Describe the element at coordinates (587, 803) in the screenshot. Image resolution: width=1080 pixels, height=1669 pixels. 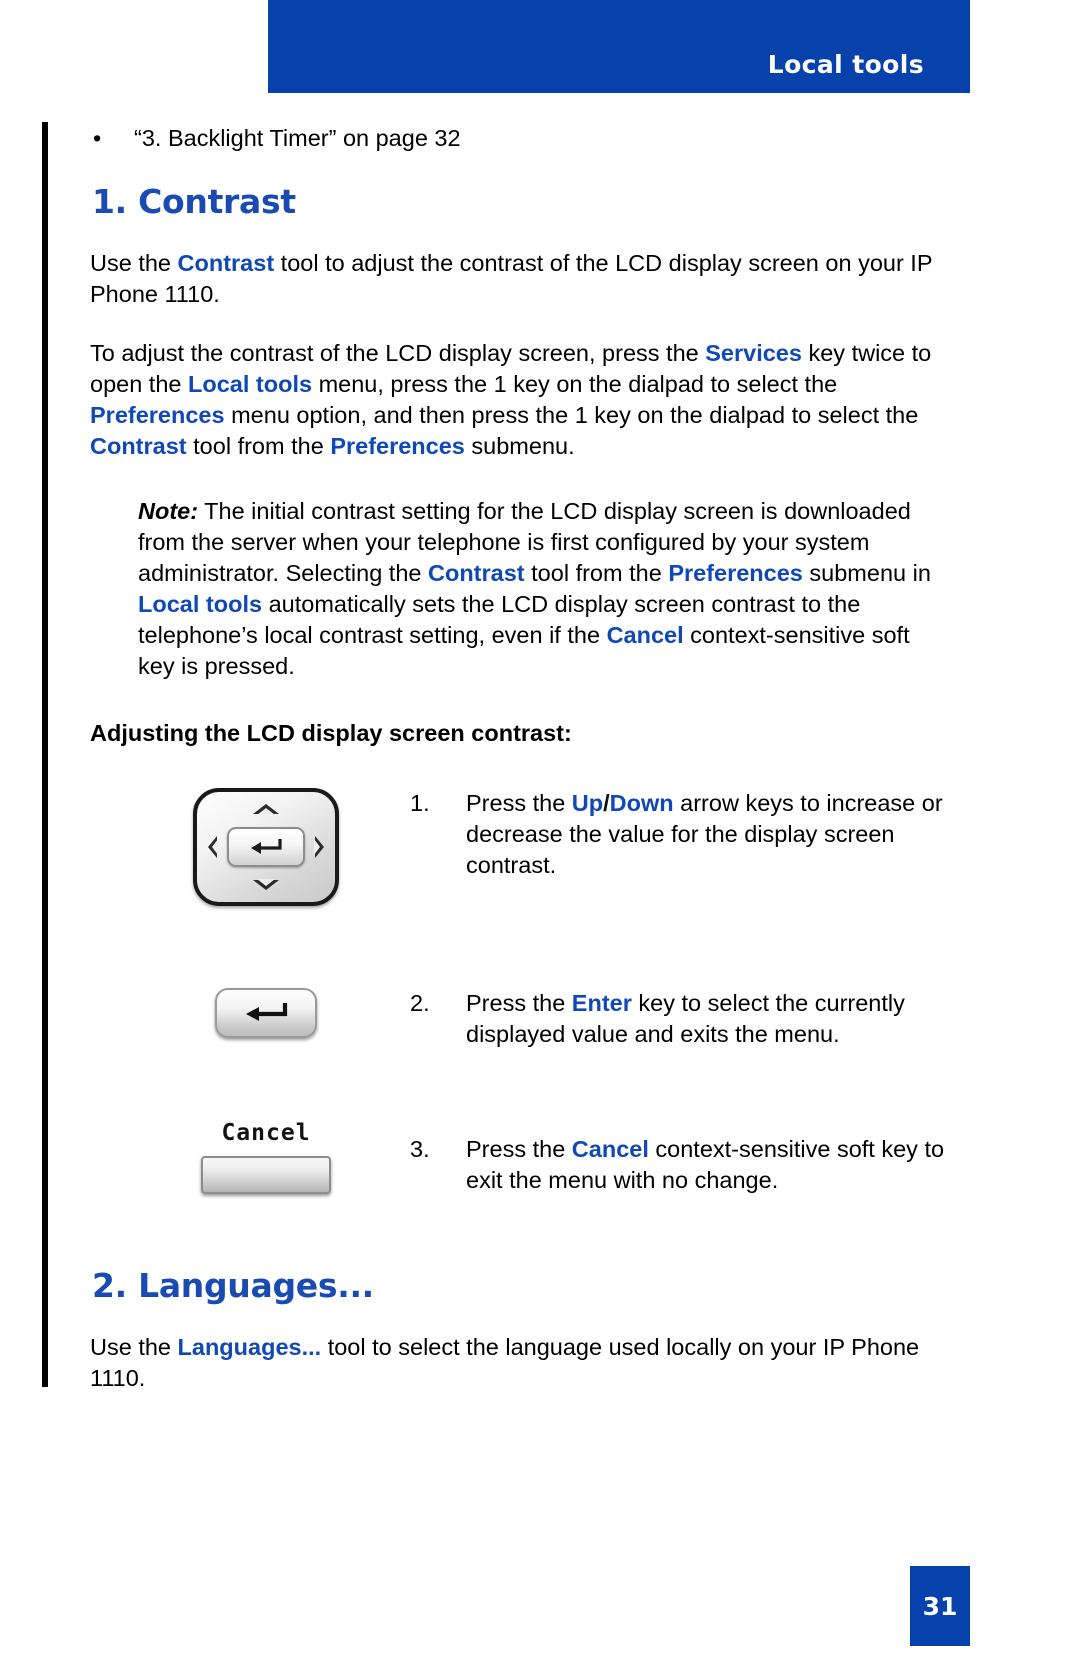
I see `keyword-up: Up` at that location.